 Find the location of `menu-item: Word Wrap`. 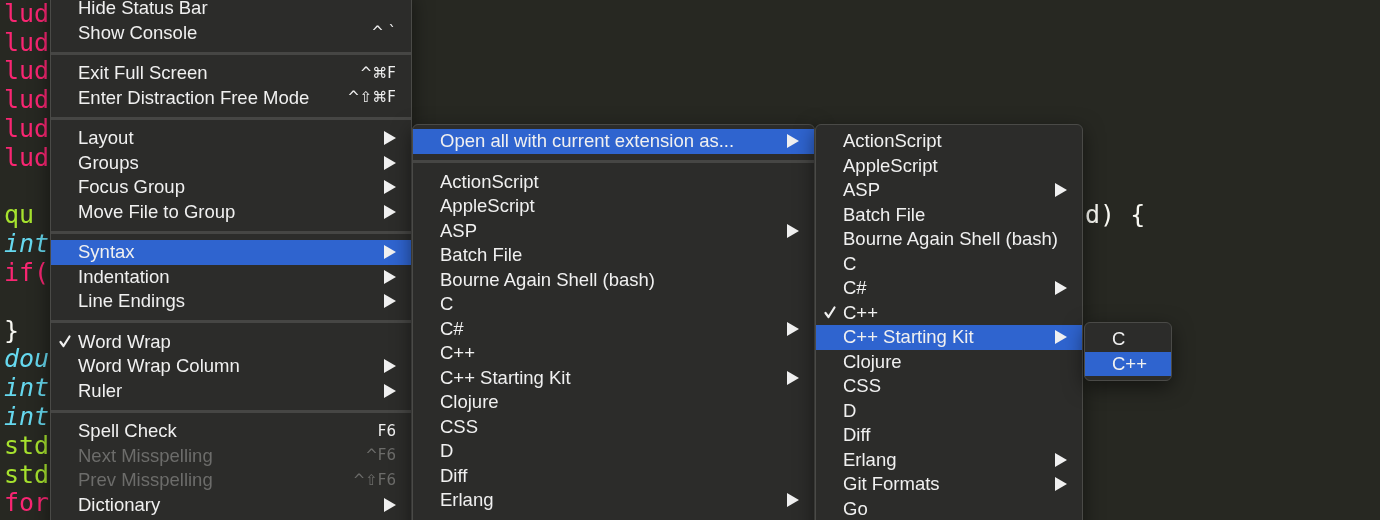

menu-item: Word Wrap is located at coordinates (231, 341).